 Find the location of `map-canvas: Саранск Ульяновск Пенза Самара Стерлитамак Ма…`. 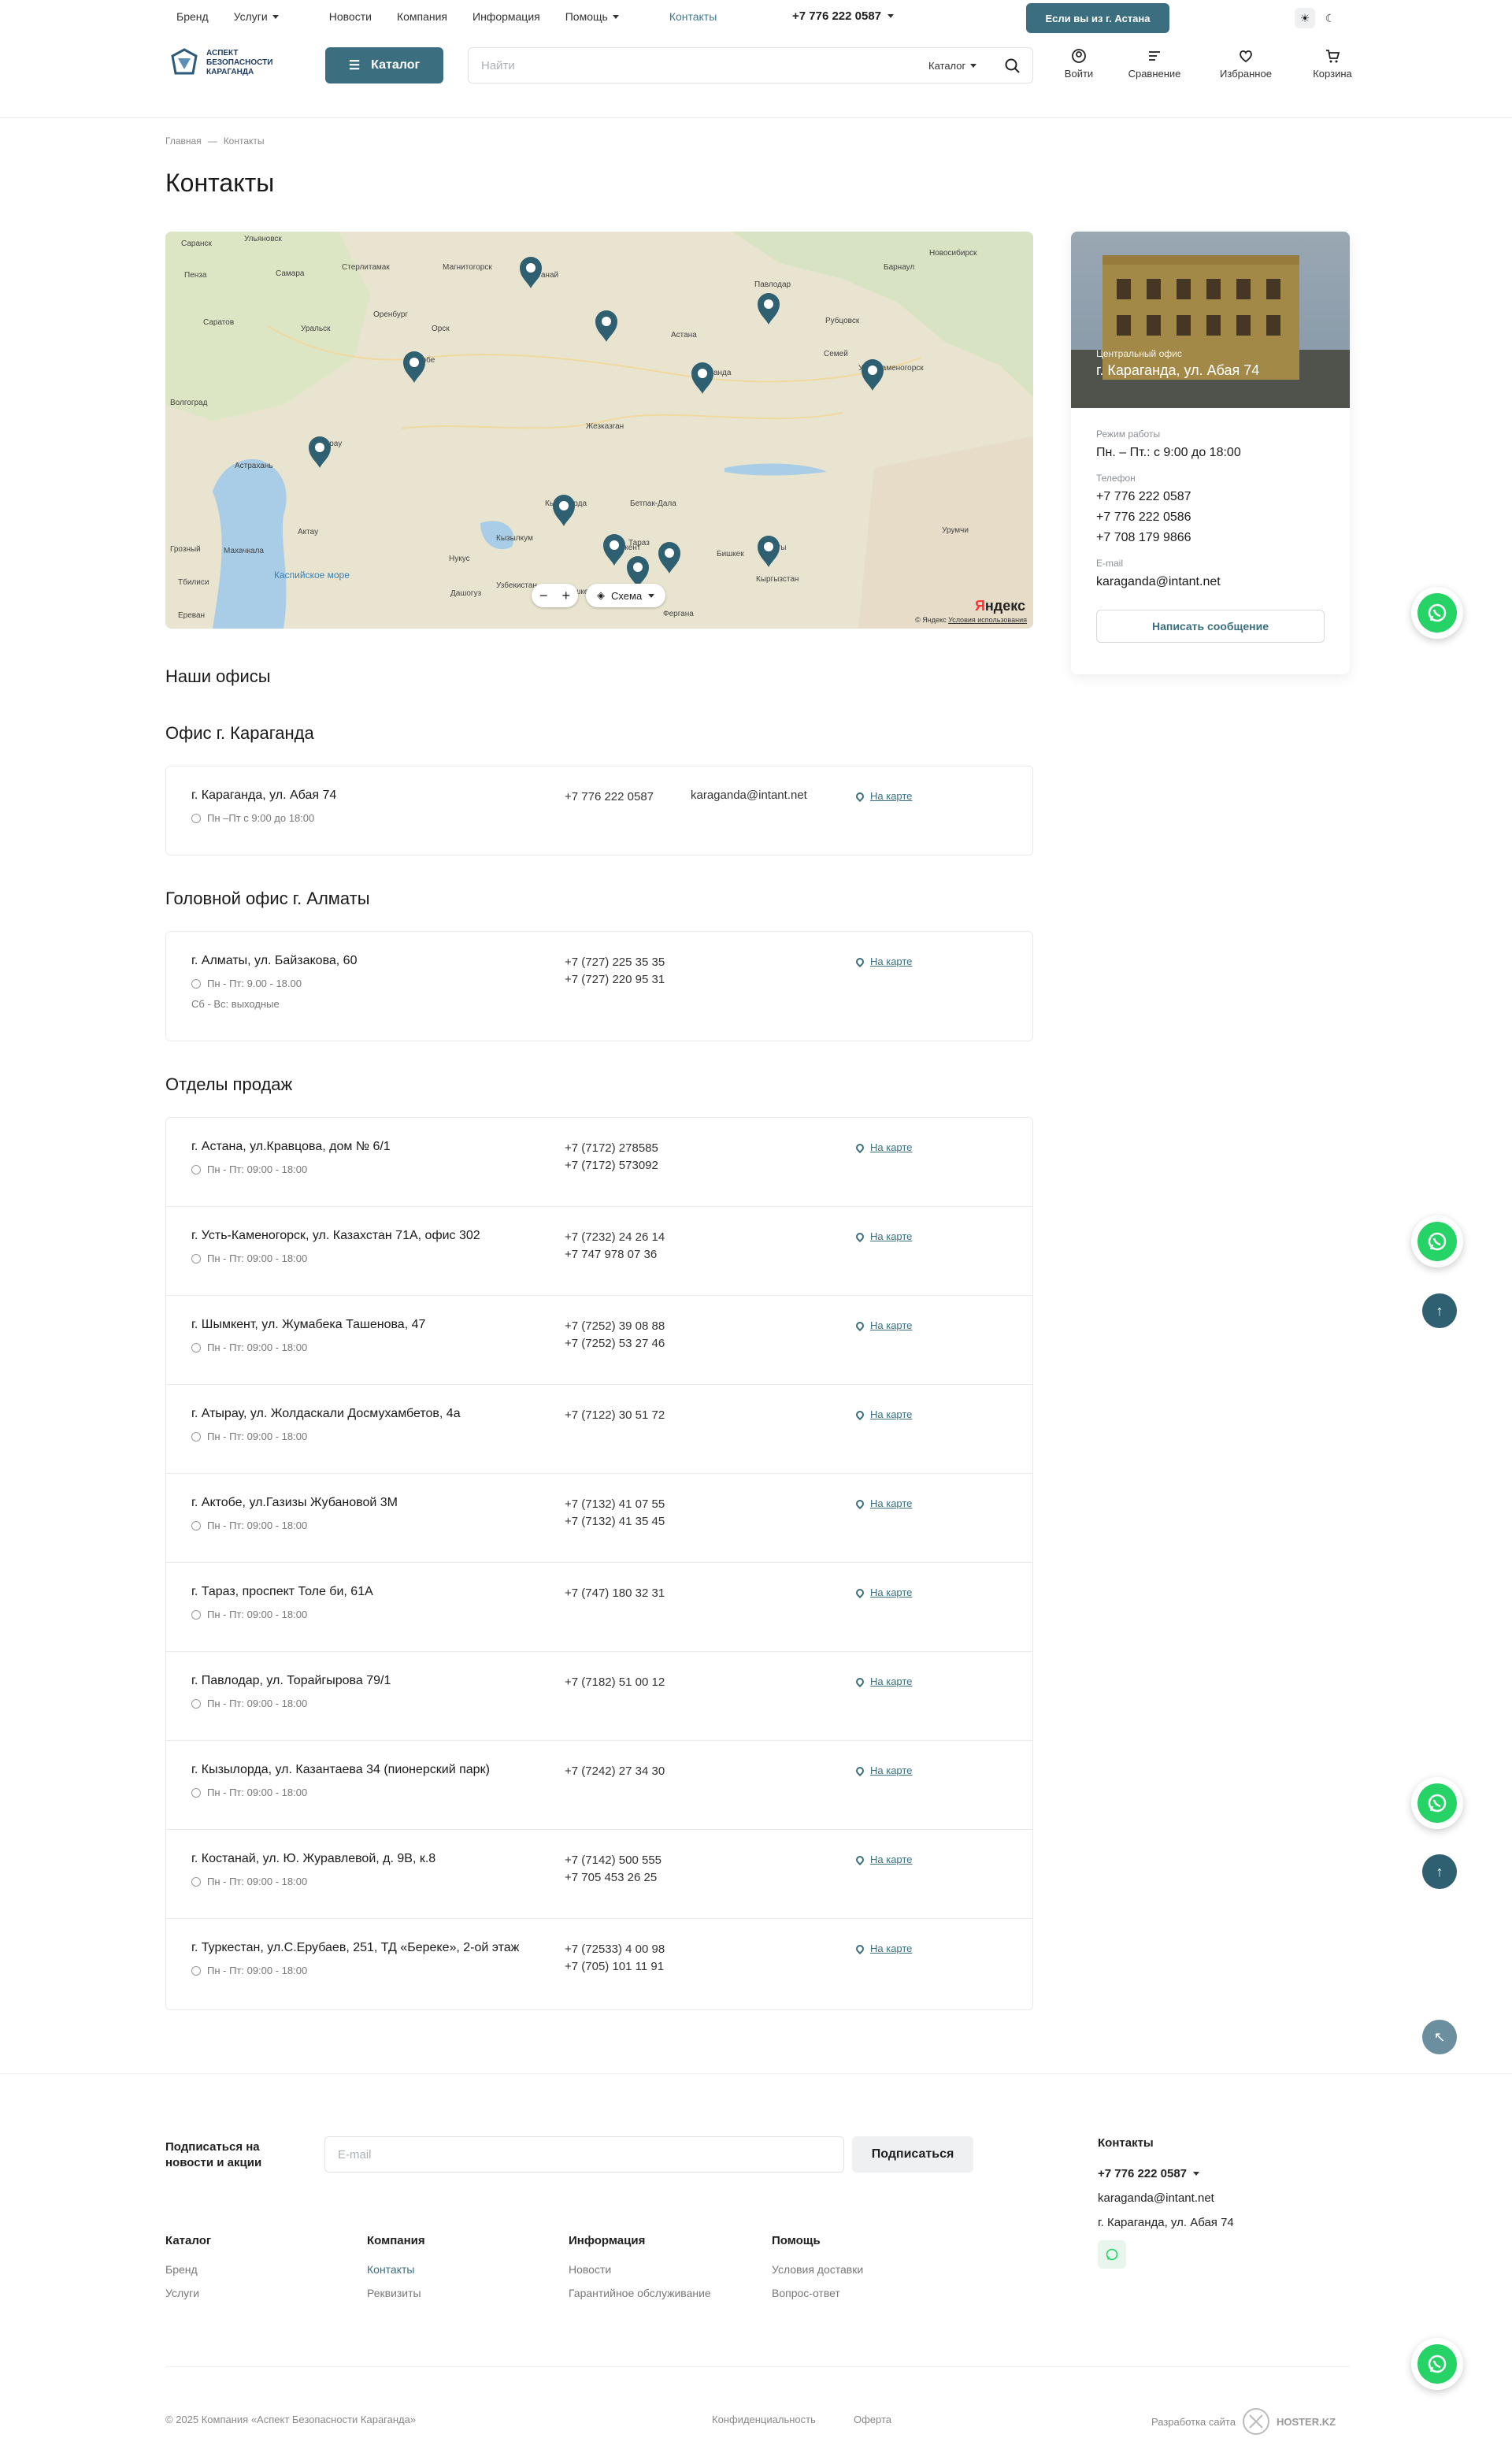

map-canvas: Саранск Ульяновск Пенза Самара Стерлитамак Ма… is located at coordinates (599, 430).